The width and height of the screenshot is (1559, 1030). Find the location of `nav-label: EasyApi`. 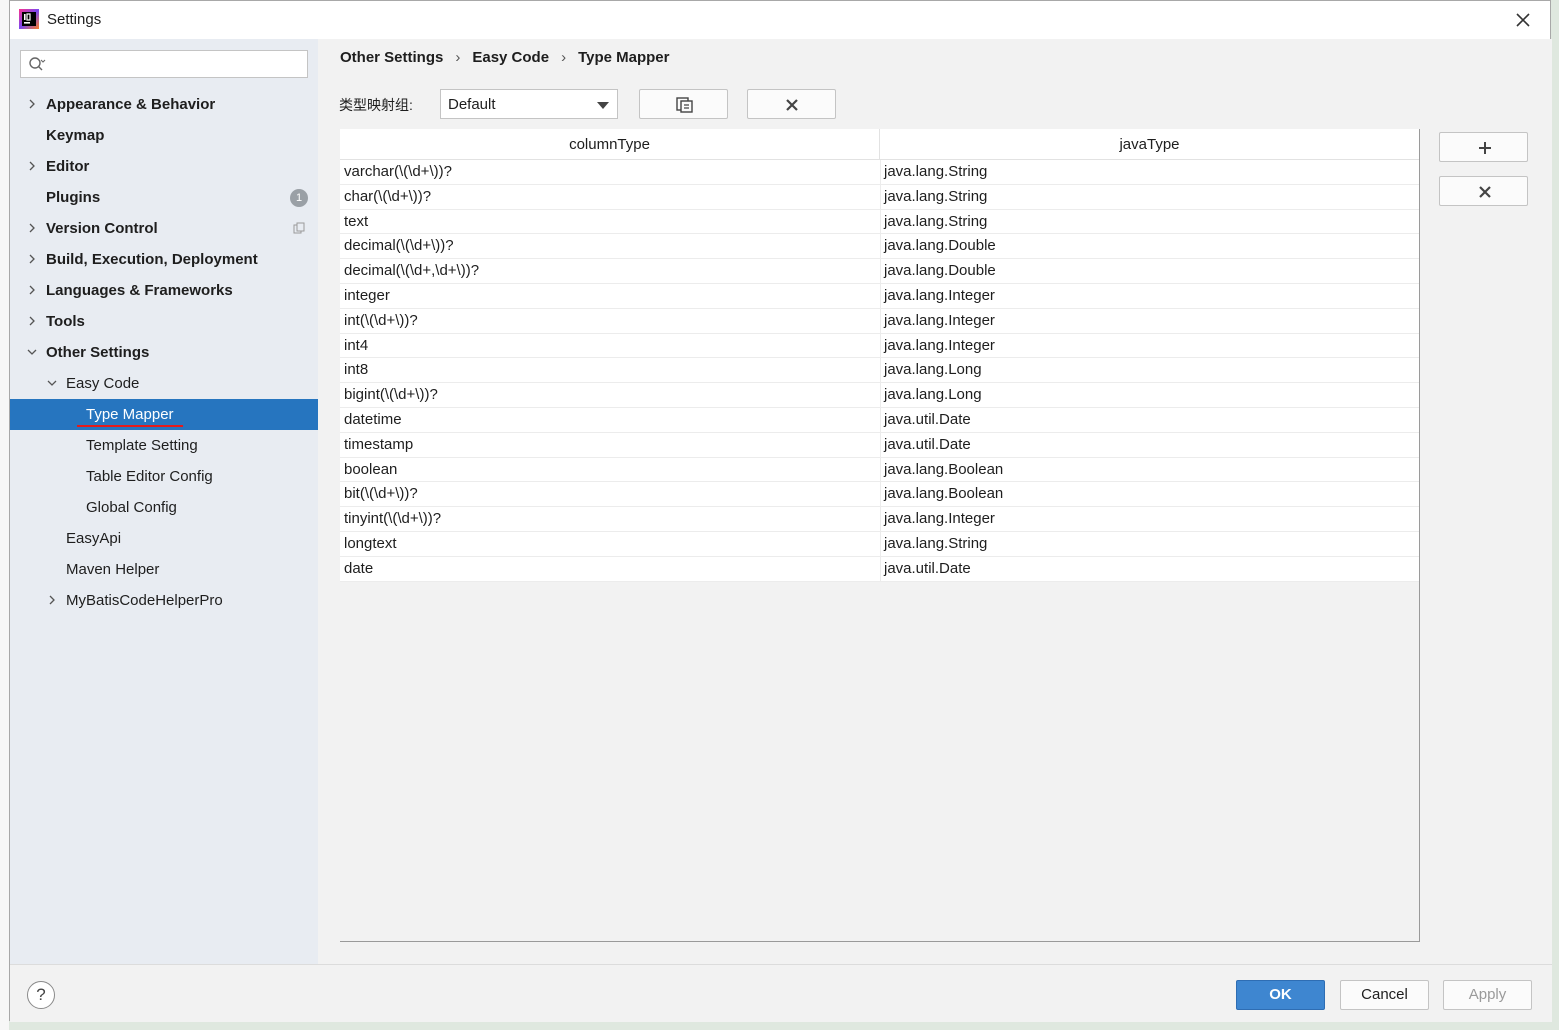

nav-label: EasyApi is located at coordinates (94, 538).